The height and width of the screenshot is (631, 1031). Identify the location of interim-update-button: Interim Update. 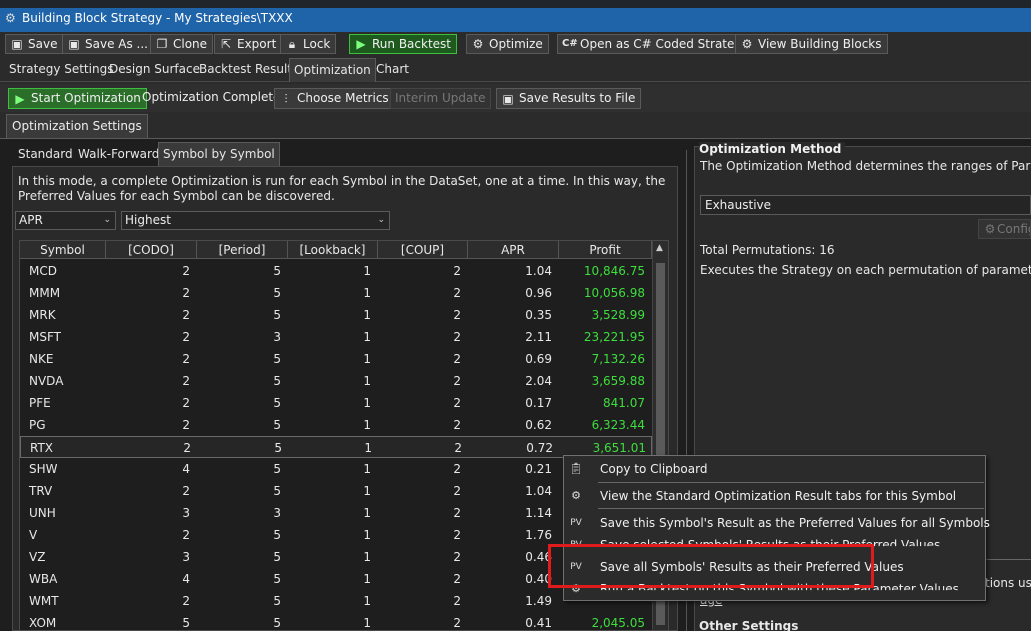
(441, 98).